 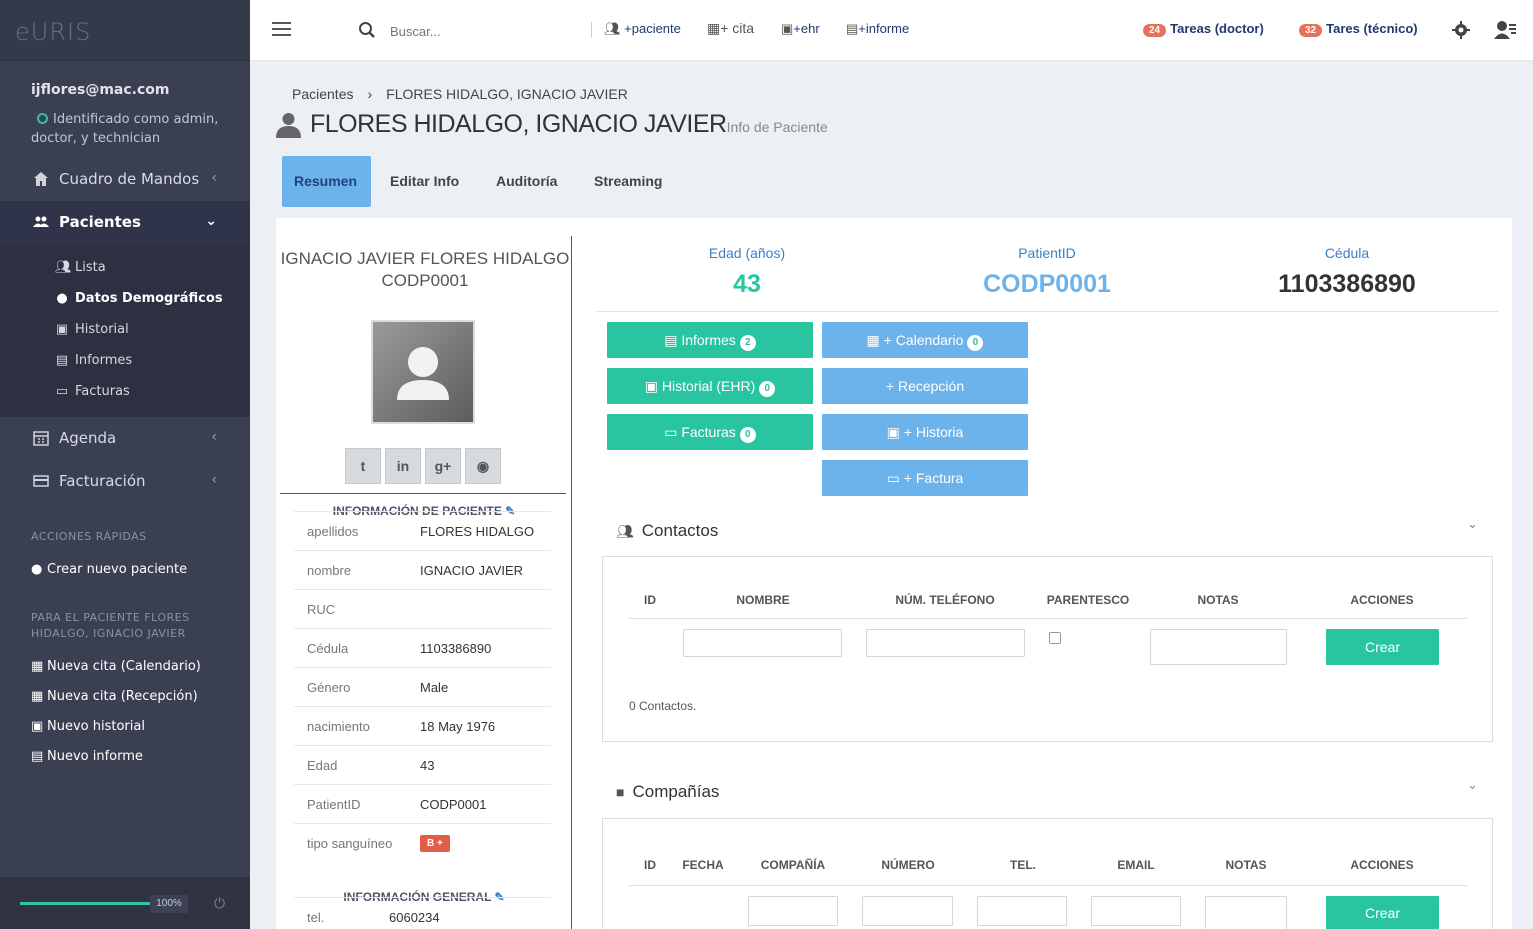 What do you see at coordinates (526, 181) in the screenshot?
I see `tab-audit: Auditoría` at bounding box center [526, 181].